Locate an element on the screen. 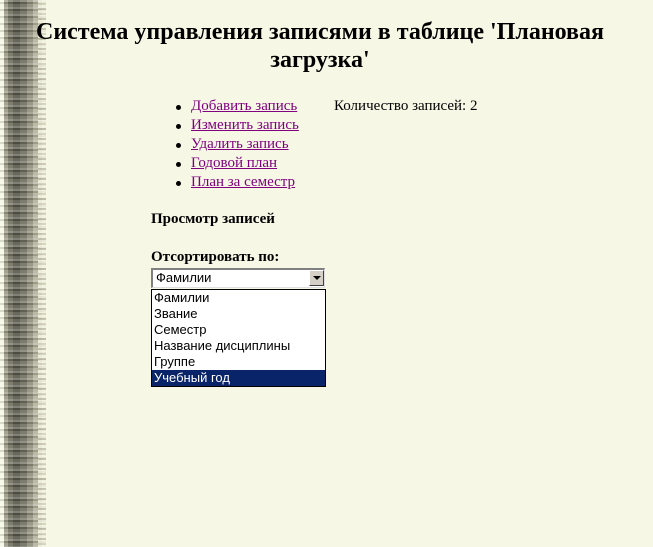 This screenshot has width=653, height=547. menu-item-add: Добавить запись is located at coordinates (237, 106).